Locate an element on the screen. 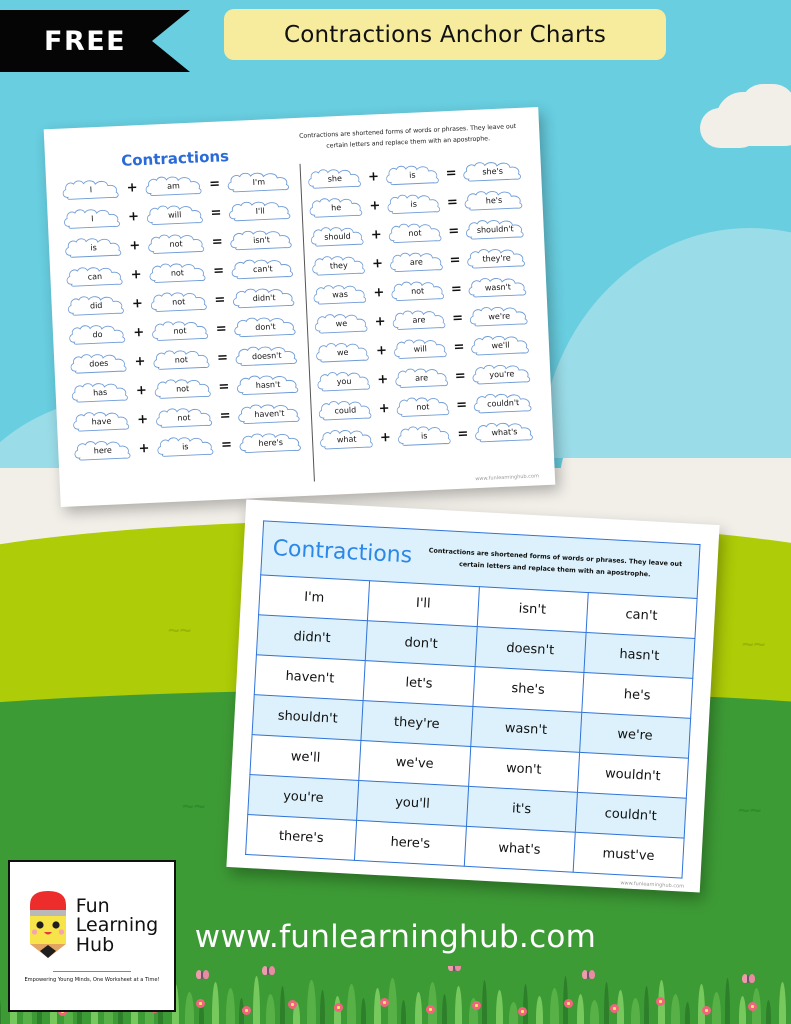 This screenshot has height=1024, width=791. word-cloud: wasn't is located at coordinates (498, 287).